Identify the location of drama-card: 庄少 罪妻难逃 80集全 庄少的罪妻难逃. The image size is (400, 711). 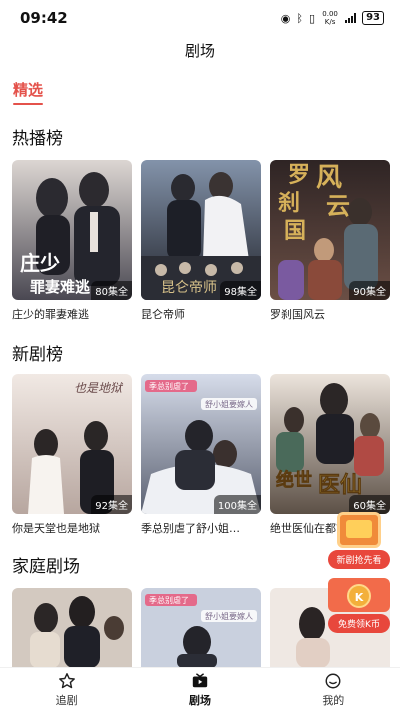
(72, 241).